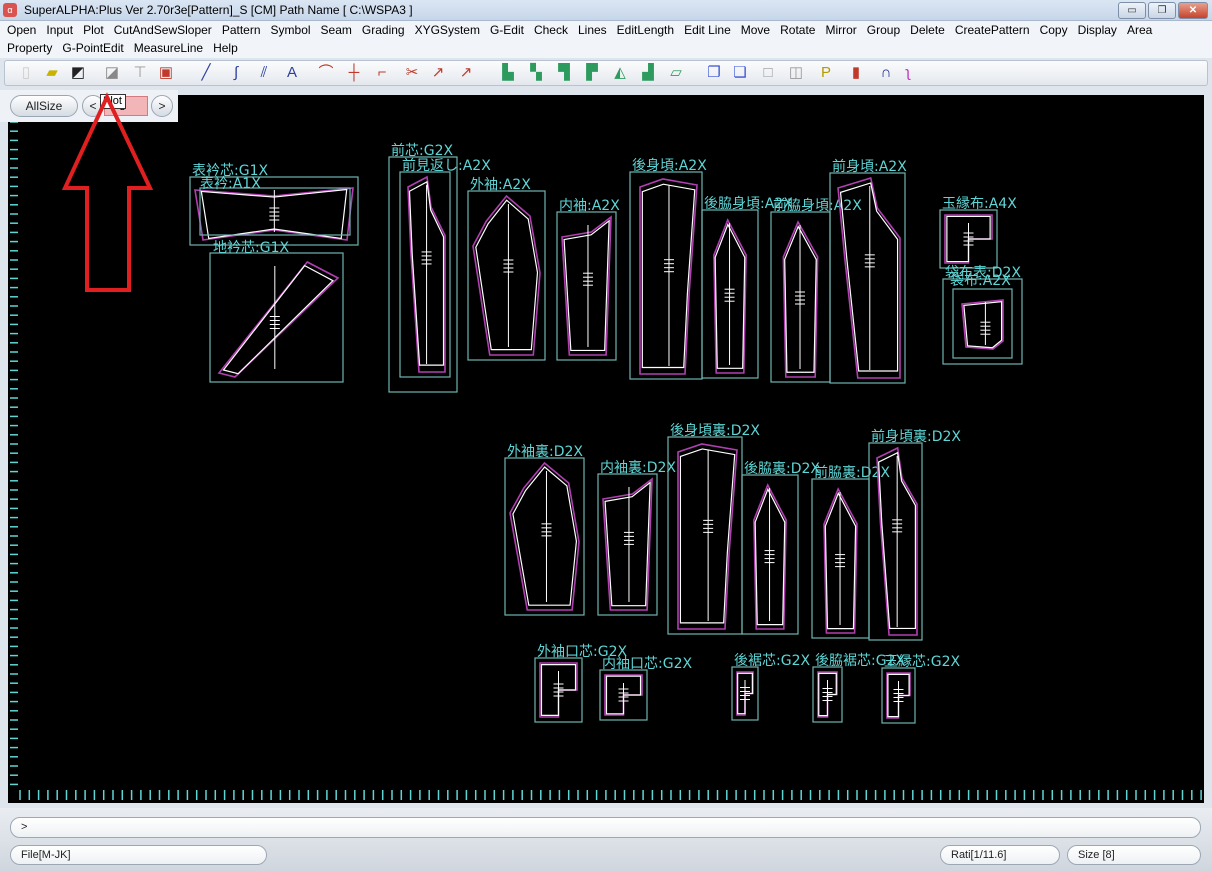 The width and height of the screenshot is (1212, 871). What do you see at coordinates (676, 73) in the screenshot?
I see `eraser-icon: ▱` at bounding box center [676, 73].